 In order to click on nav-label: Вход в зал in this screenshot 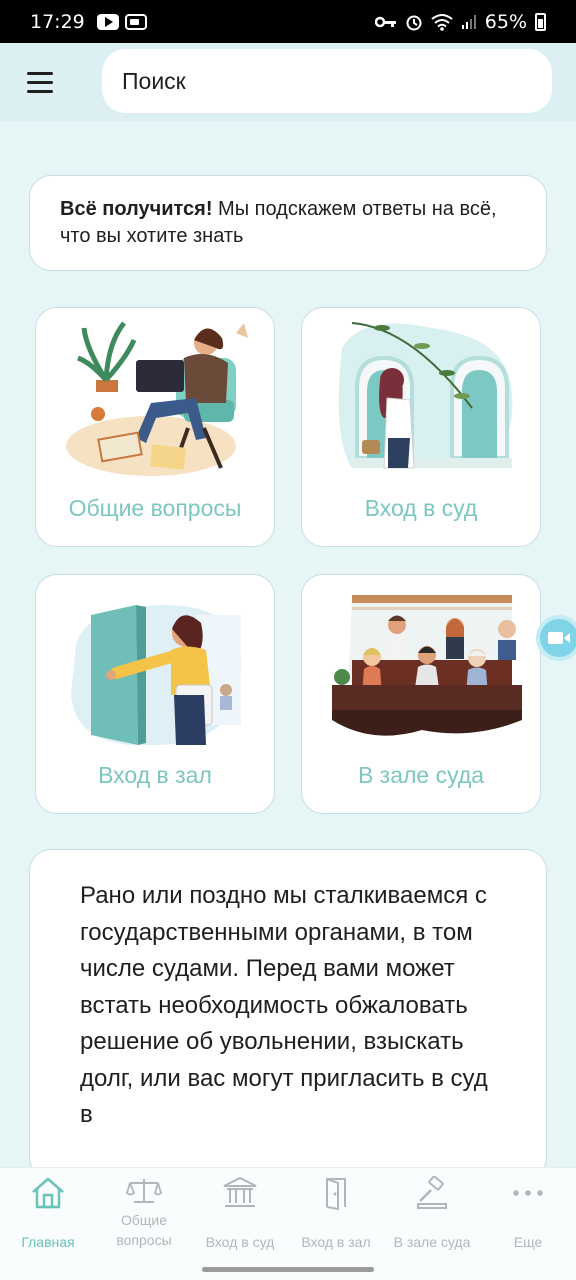, I will do `click(336, 1242)`.